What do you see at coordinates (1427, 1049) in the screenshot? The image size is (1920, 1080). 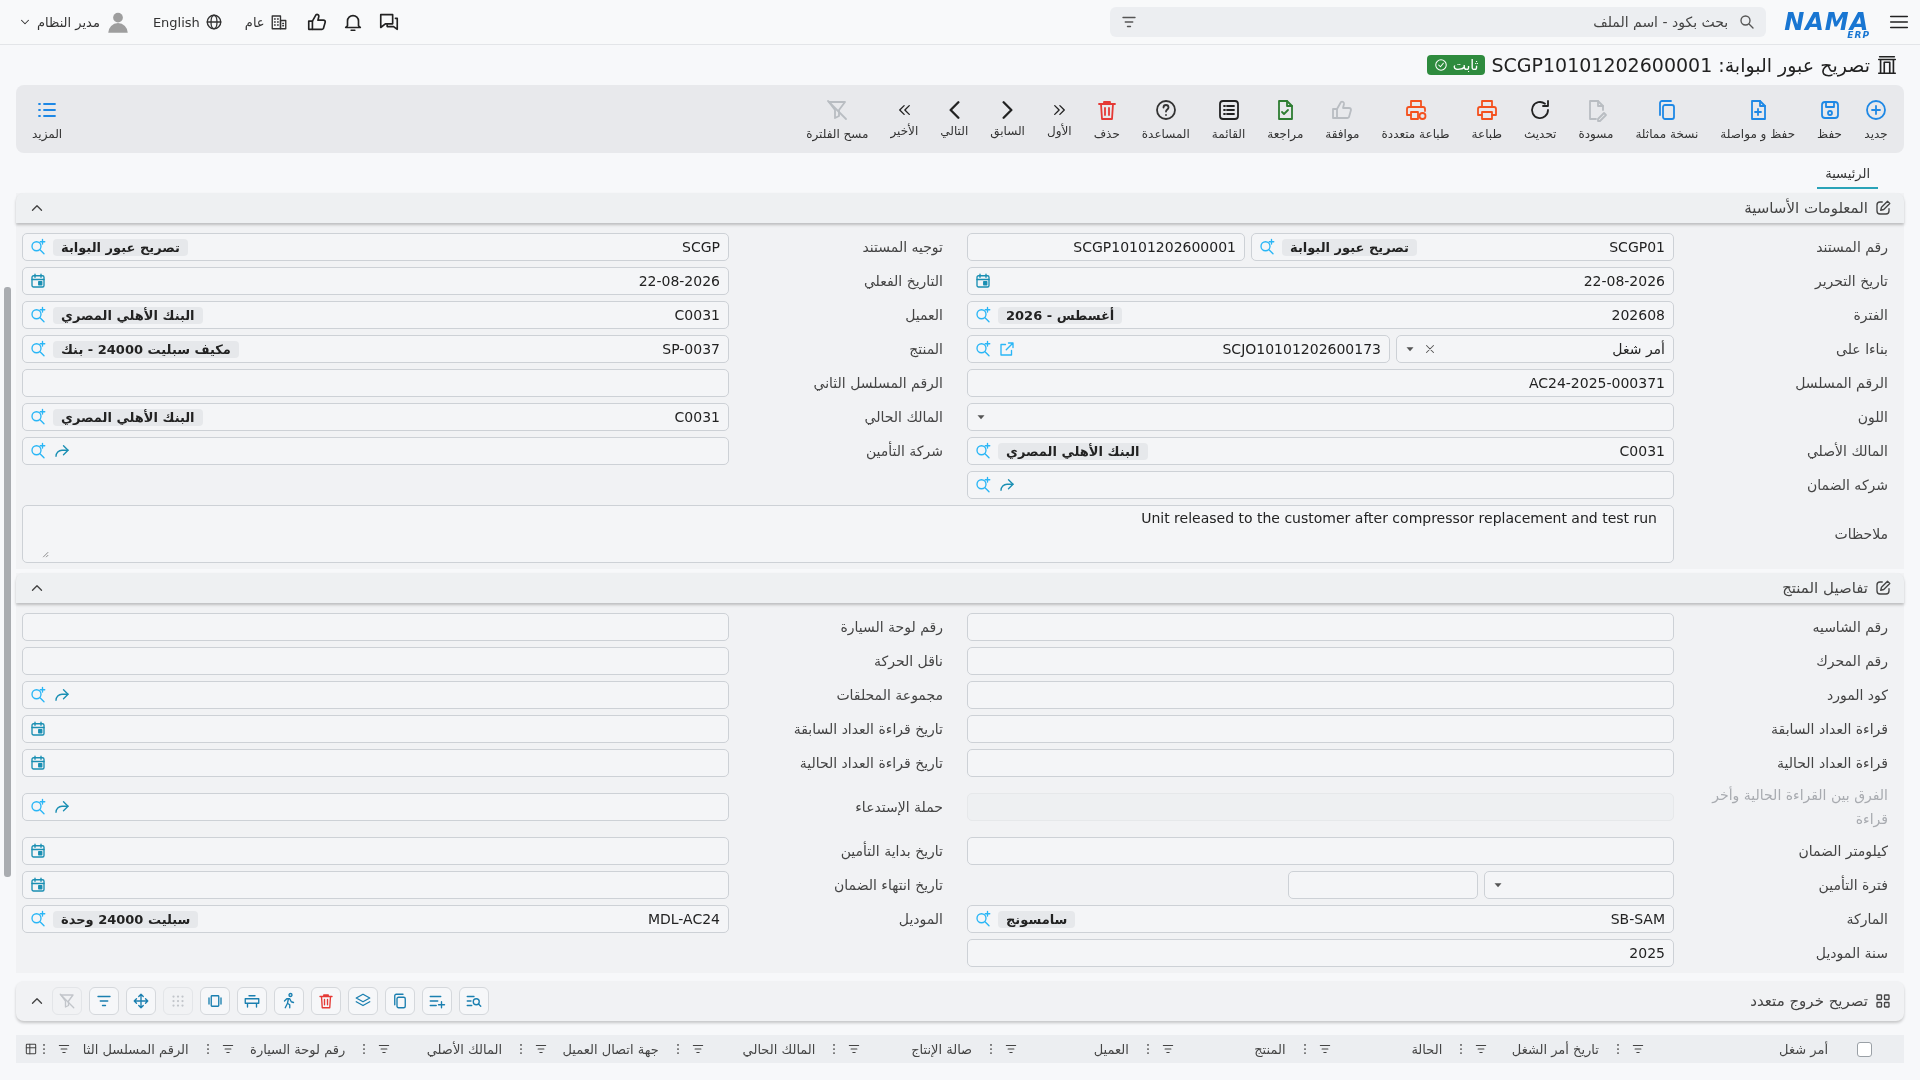 I see `column-header: الحالة` at bounding box center [1427, 1049].